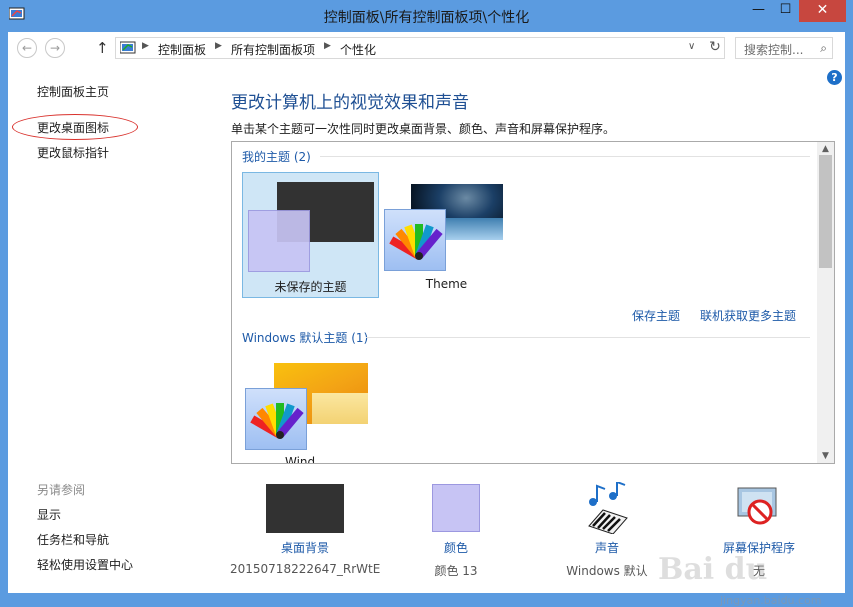  Describe the element at coordinates (279, 241) in the screenshot. I see `theme-color-swatch` at that location.